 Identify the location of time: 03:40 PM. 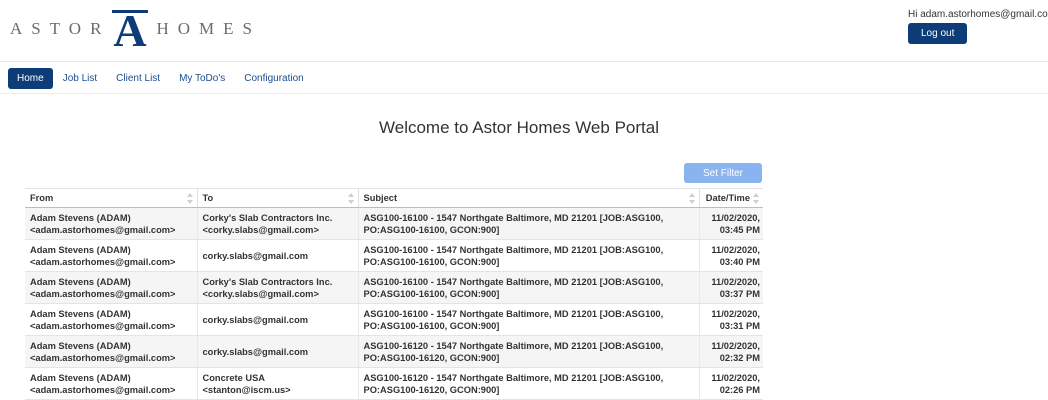
(739, 261).